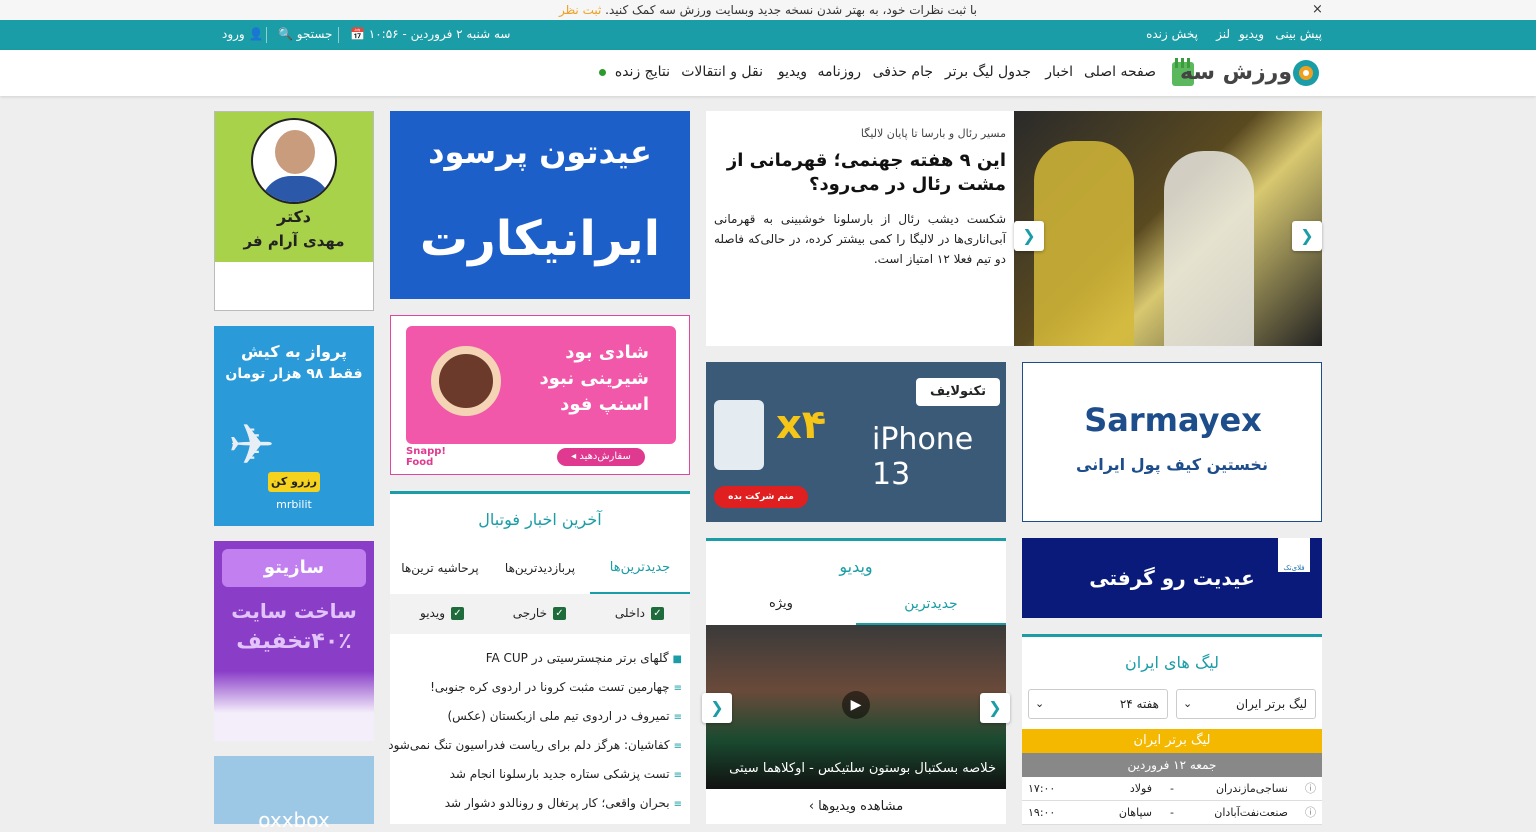  What do you see at coordinates (584, 658) in the screenshot?
I see `news-item: ■گلهای برتر منچسترسیتی در FA CUP` at bounding box center [584, 658].